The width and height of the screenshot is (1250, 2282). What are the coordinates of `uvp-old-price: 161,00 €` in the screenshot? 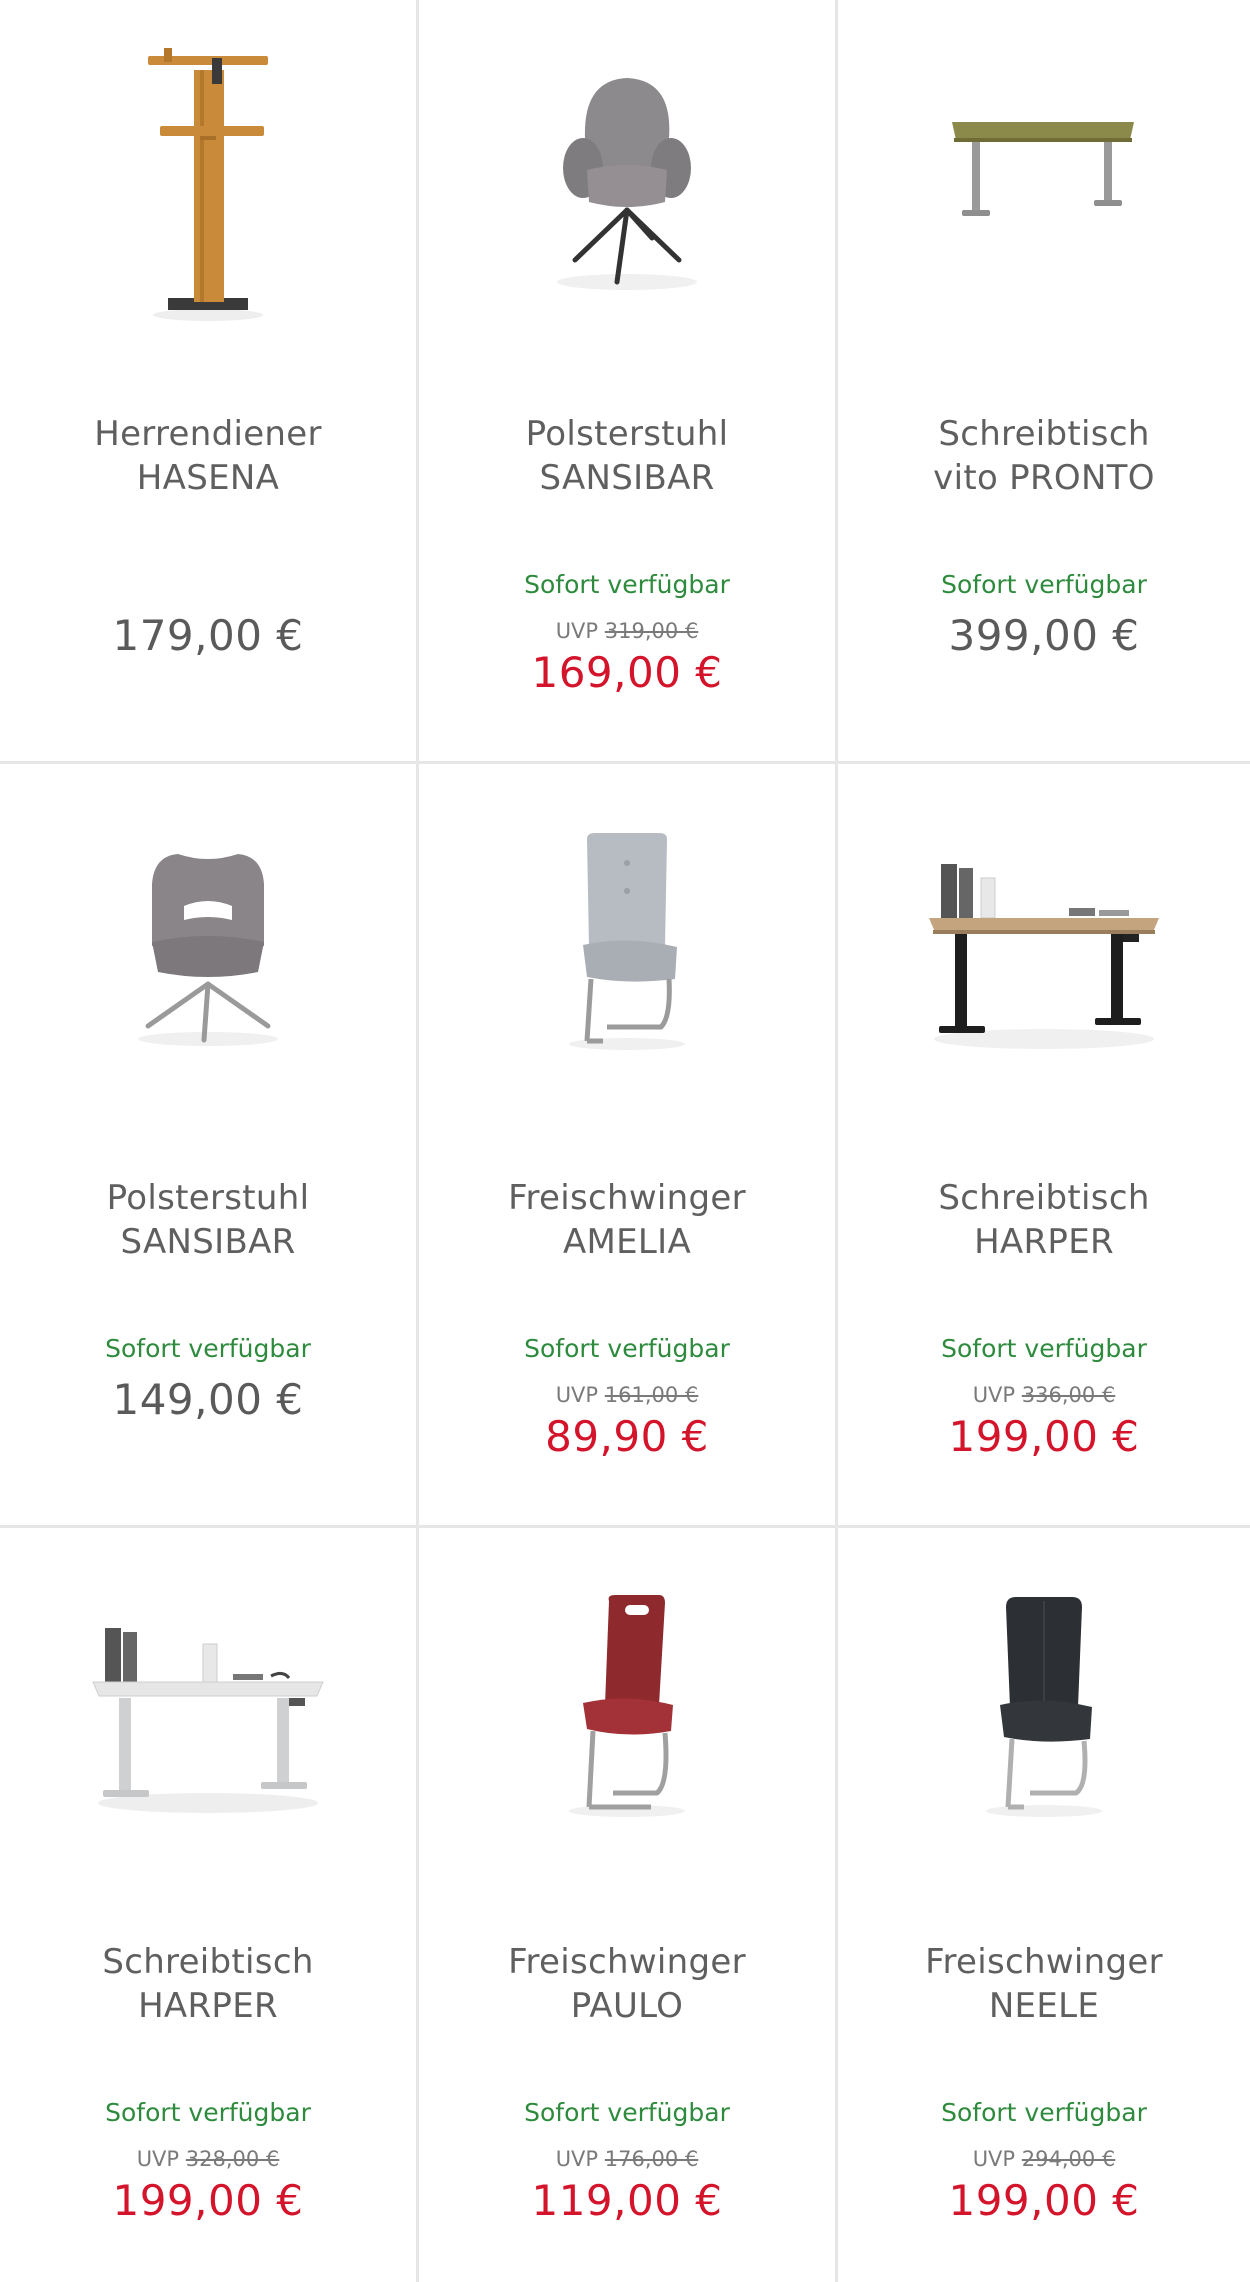 It's located at (651, 1395).